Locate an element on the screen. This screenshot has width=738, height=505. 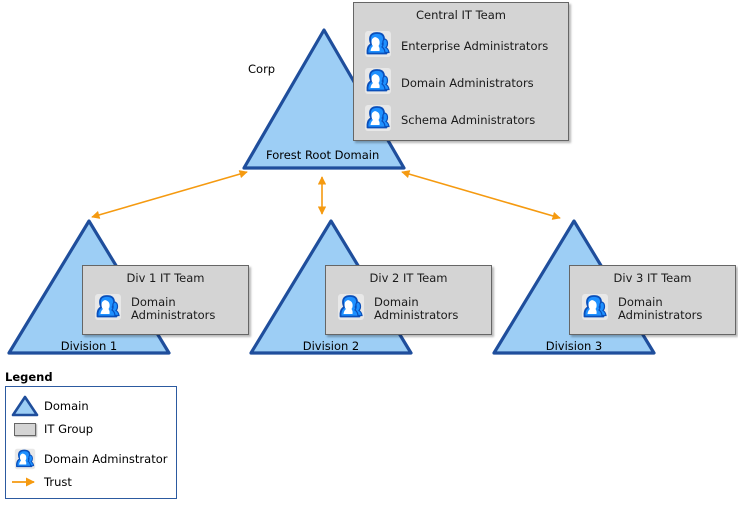
it-group-box-division-1: Div 1 IT Team Domain Administrators is located at coordinates (165, 300).